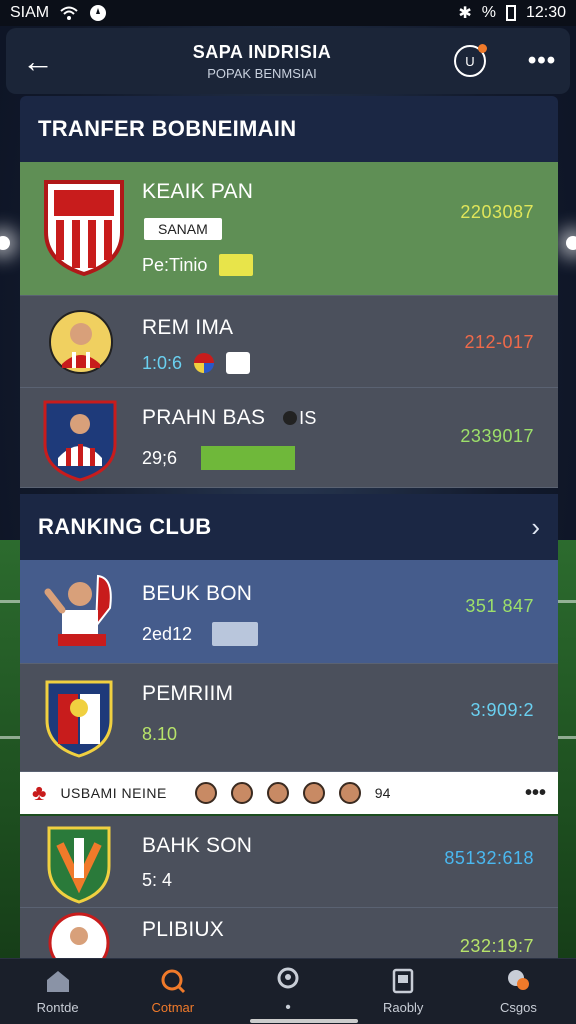 Image resolution: width=576 pixels, height=1024 pixels. I want to click on transfer-section-header: TRANFER BOBNEIMAIN, so click(289, 129).